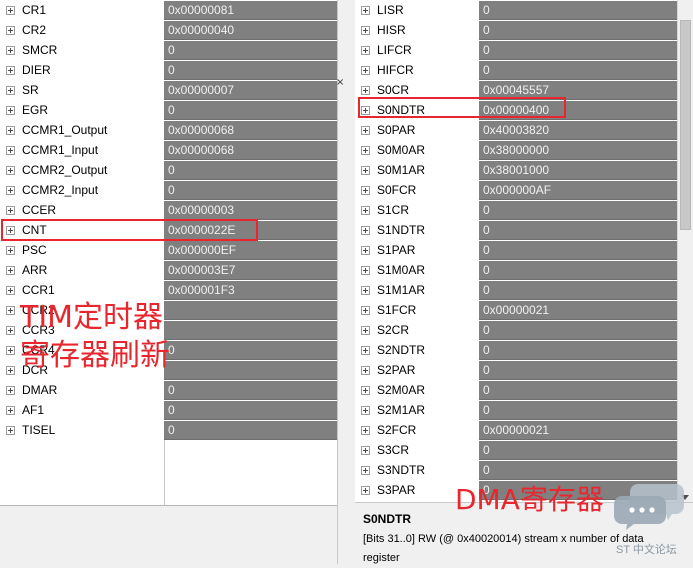 Image resolution: width=693 pixels, height=568 pixels. Describe the element at coordinates (578, 190) in the screenshot. I see `register-value: 0x000000AF` at that location.